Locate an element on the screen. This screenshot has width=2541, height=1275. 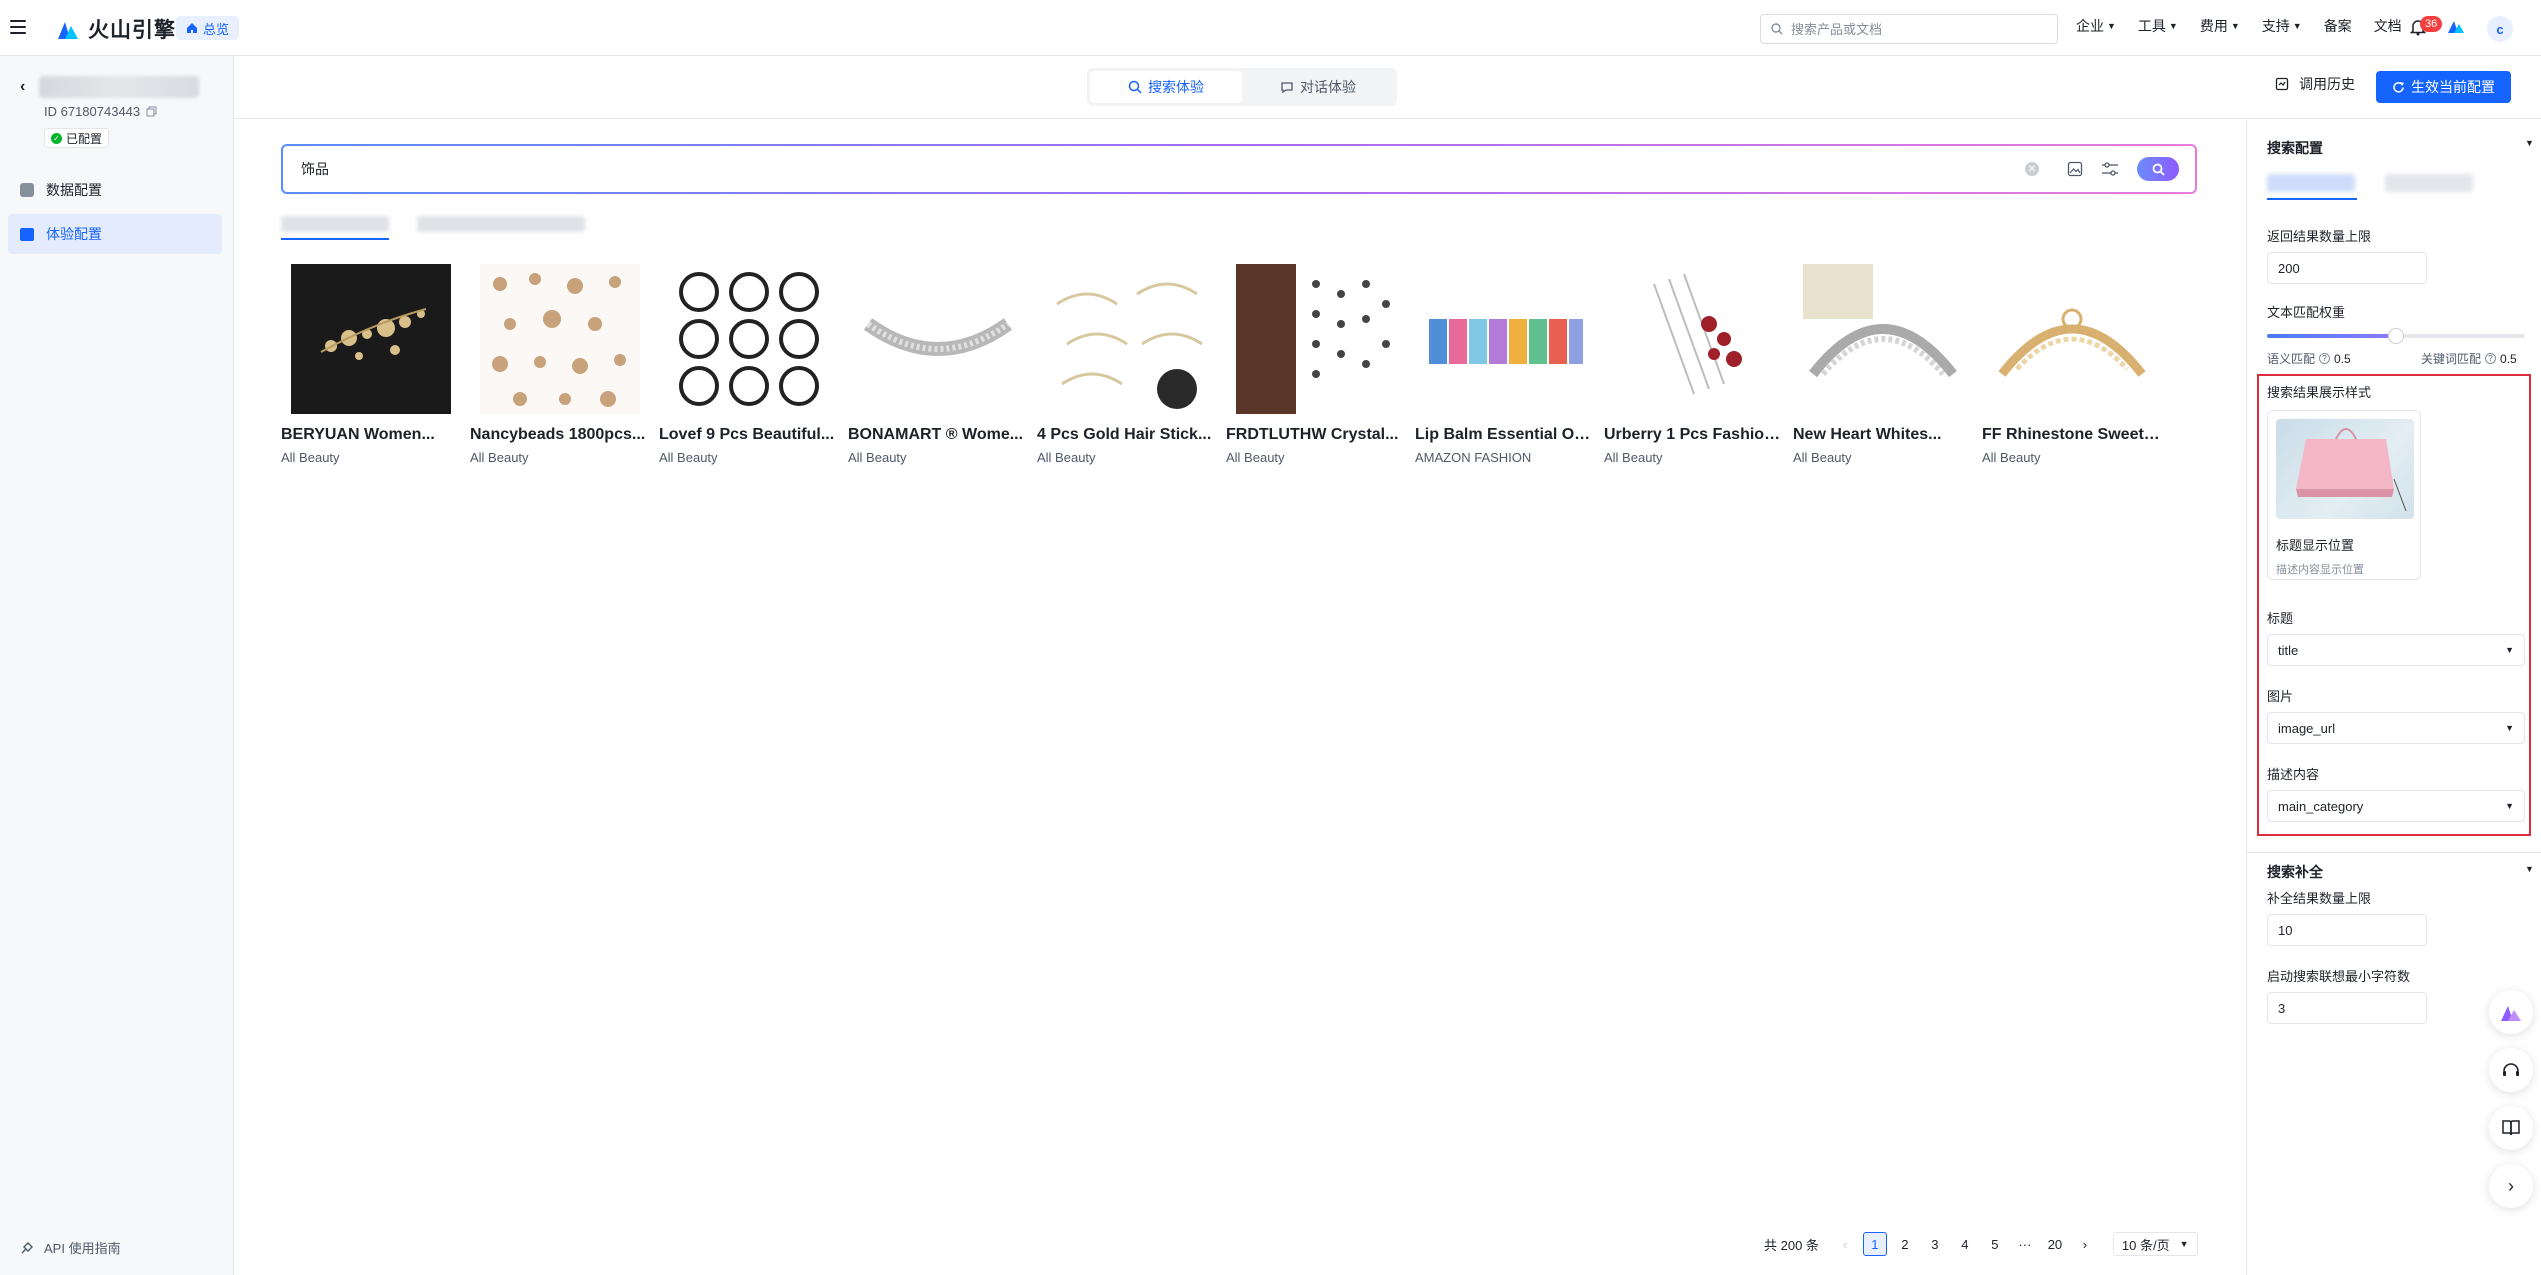
book-icon is located at coordinates (2511, 1128).